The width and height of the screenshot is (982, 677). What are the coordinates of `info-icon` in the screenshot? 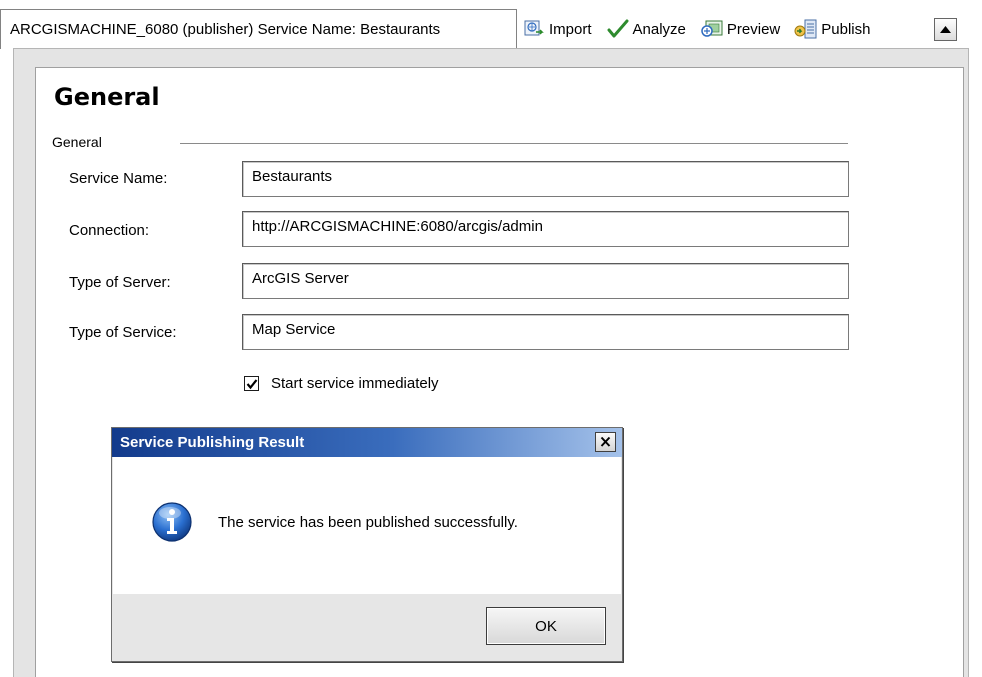 It's located at (172, 522).